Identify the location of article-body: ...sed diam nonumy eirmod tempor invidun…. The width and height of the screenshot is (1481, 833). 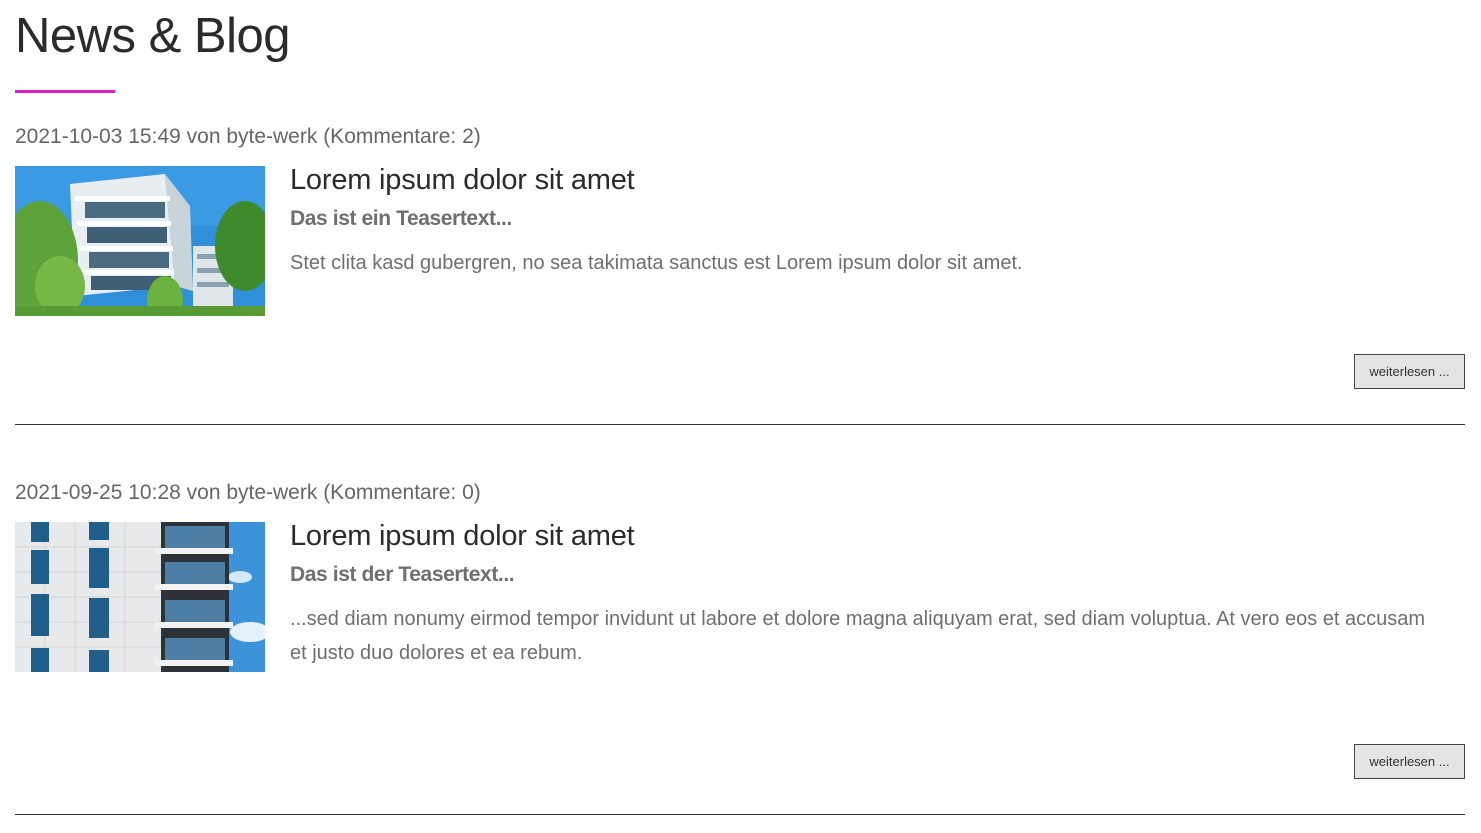
(858, 636).